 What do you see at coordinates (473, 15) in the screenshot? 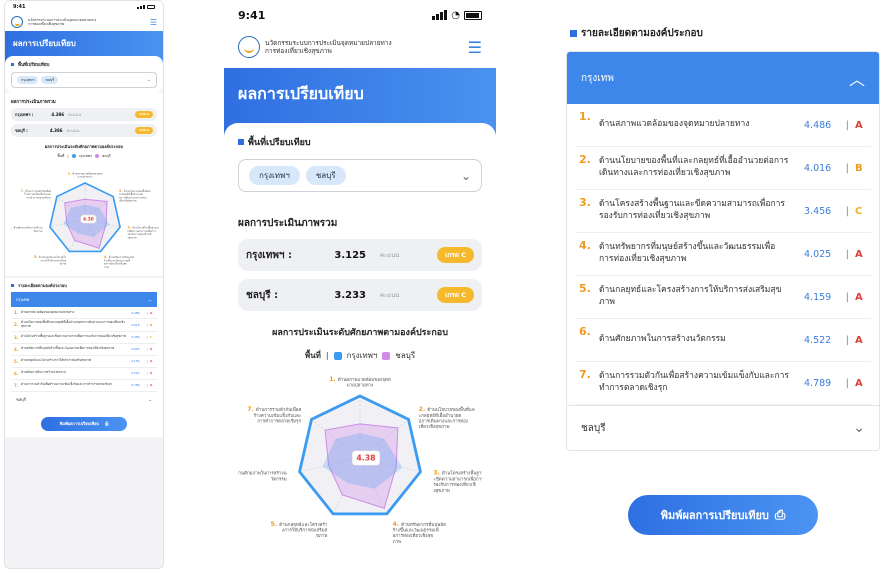
I see `battery-icon` at bounding box center [473, 15].